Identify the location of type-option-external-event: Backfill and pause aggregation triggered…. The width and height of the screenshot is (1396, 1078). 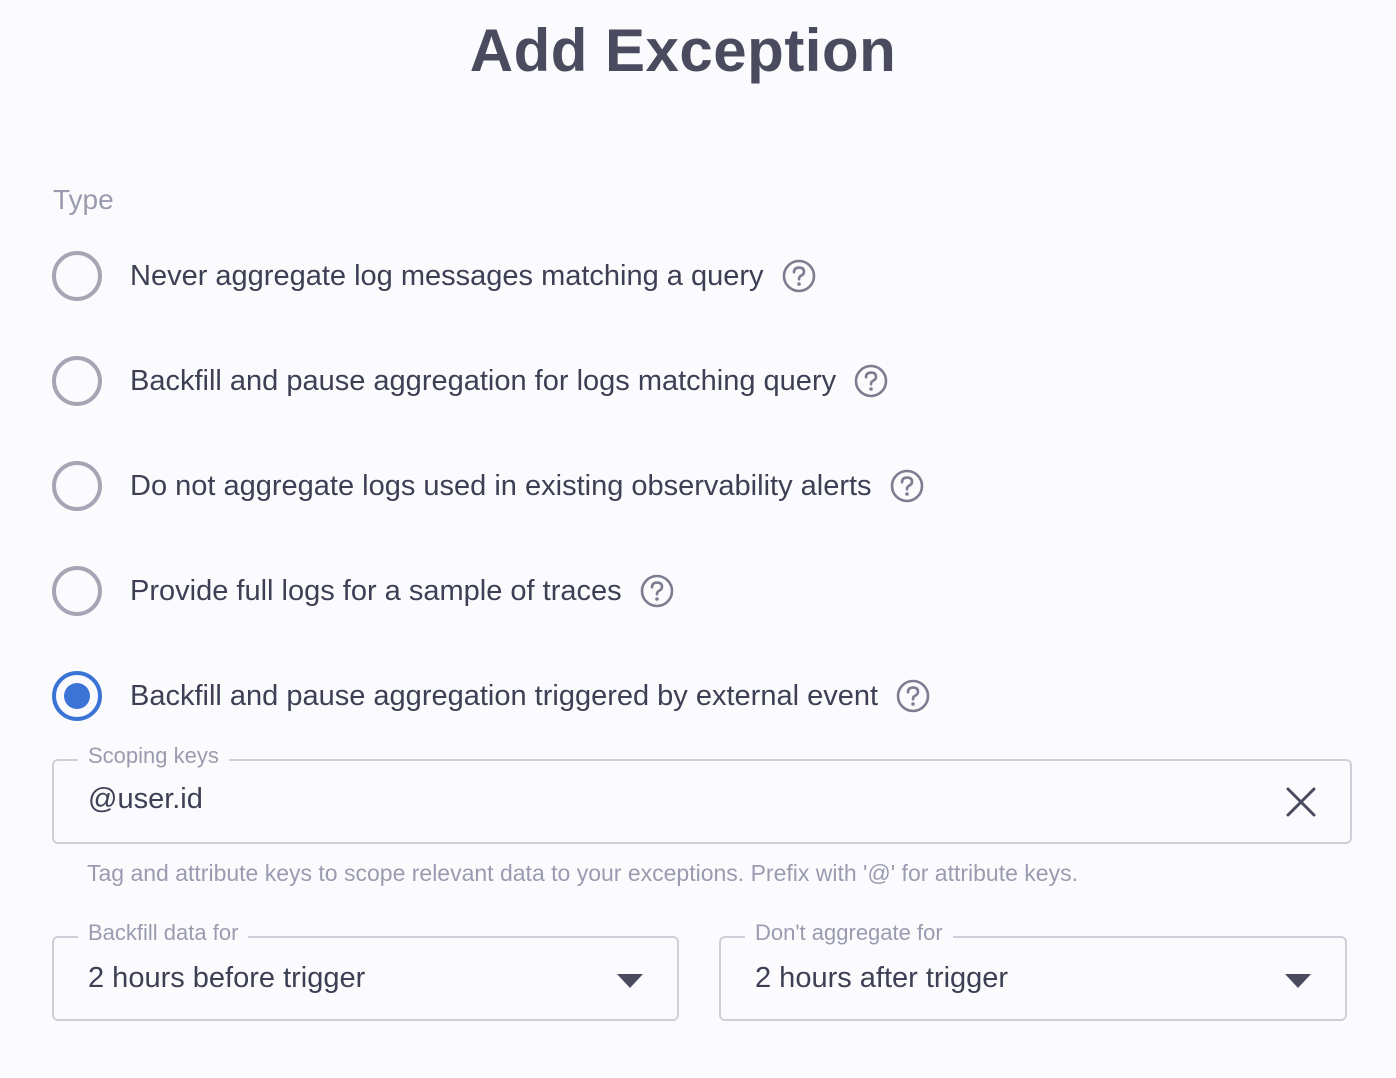
(491, 696).